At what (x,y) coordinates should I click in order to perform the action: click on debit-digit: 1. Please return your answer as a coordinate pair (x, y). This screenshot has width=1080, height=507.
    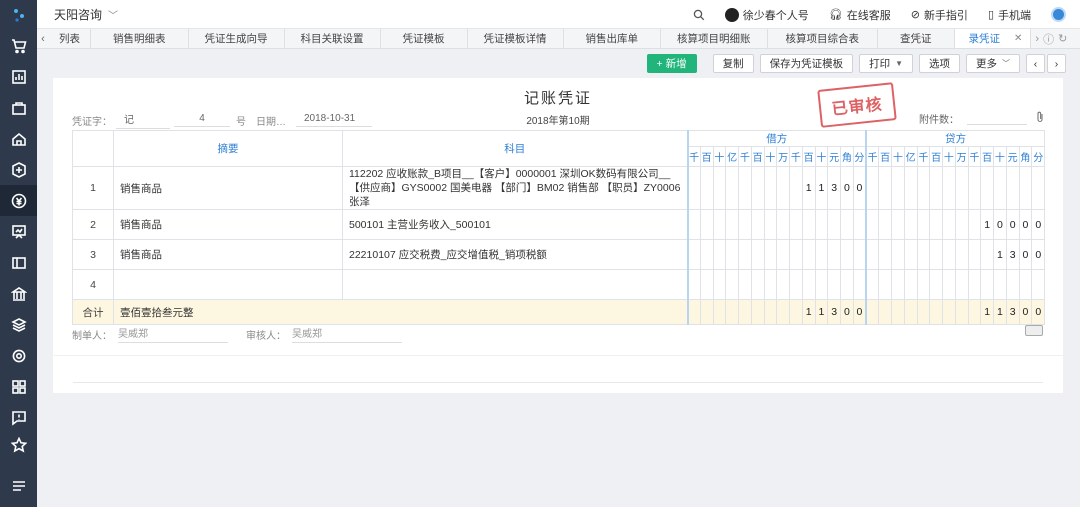
    Looking at the image, I should click on (821, 188).